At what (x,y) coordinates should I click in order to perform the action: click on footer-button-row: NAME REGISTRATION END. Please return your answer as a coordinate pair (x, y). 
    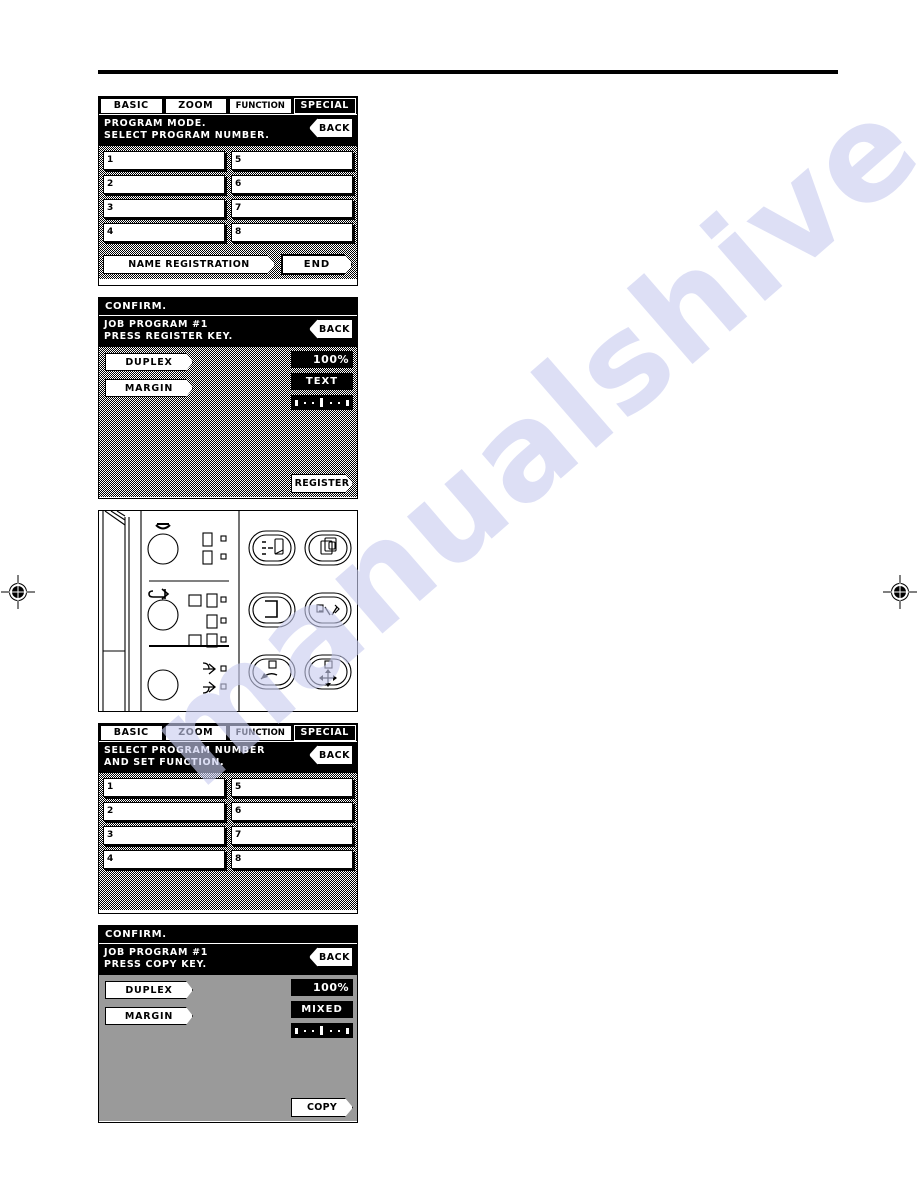
    Looking at the image, I should click on (228, 266).